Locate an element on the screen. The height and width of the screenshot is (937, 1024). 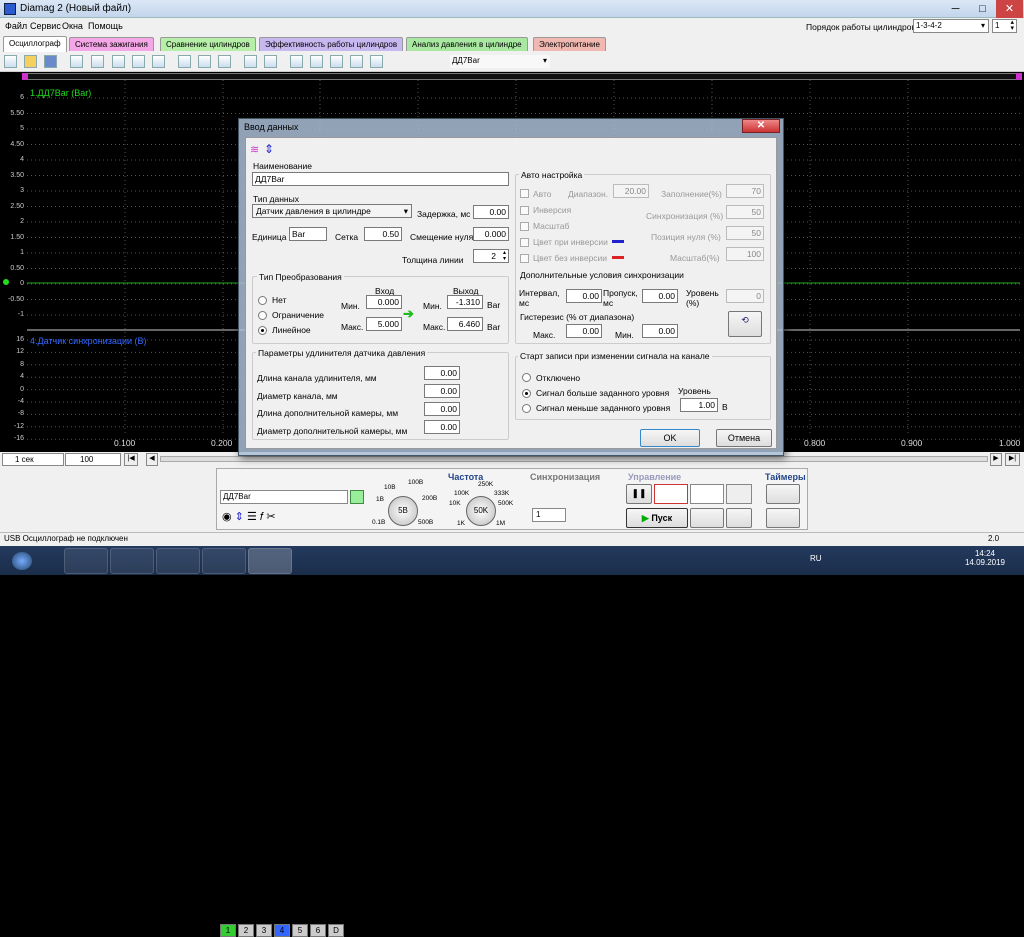
yandex-icon is located at coordinates (224, 561).